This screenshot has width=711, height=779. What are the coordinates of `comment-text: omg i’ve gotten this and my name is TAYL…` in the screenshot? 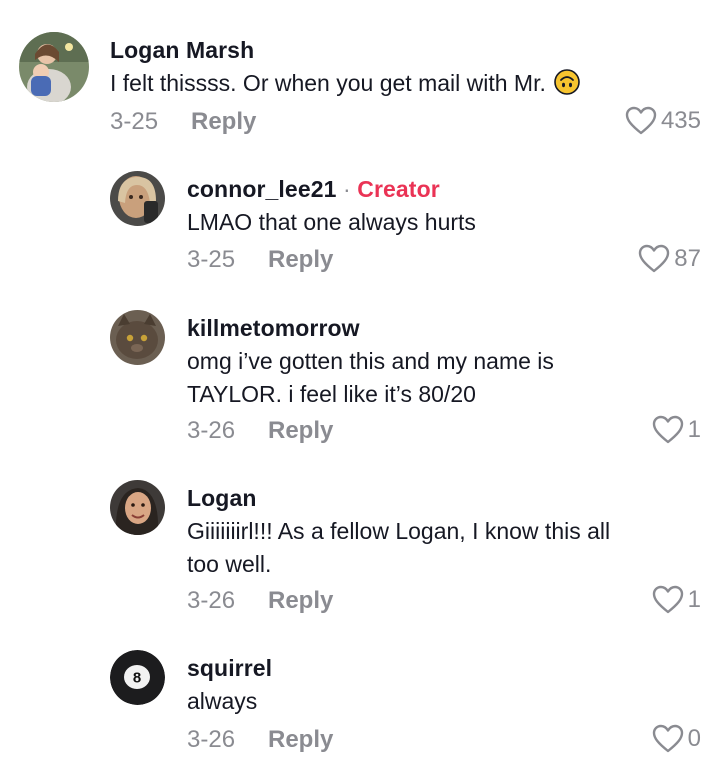 It's located at (370, 378).